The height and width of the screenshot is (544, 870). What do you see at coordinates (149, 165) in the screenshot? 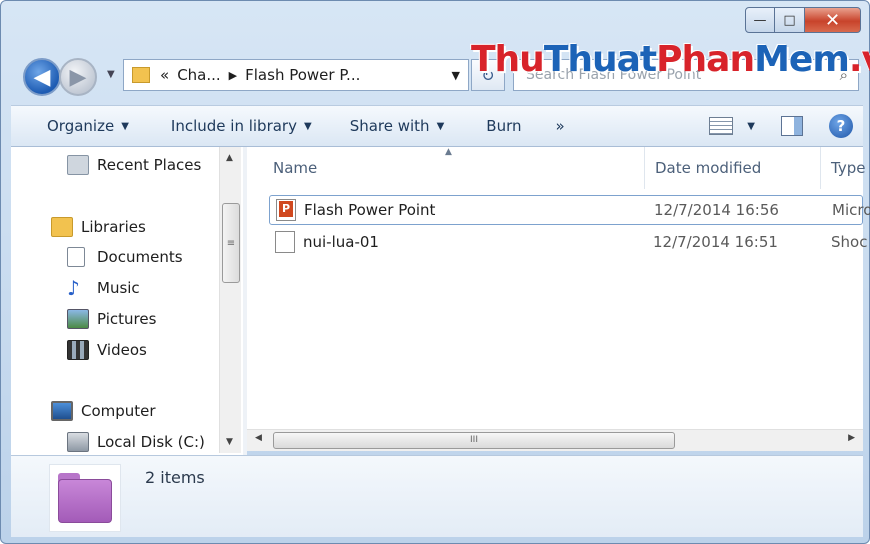
I see `nav-item-label: Recent Places` at bounding box center [149, 165].